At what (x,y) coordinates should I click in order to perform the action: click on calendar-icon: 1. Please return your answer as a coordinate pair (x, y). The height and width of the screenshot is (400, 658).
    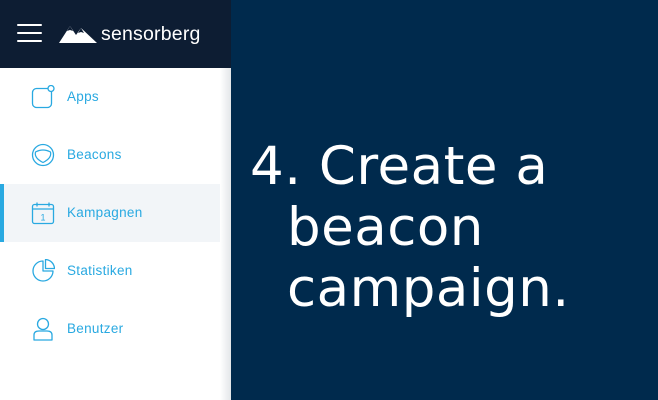
    Looking at the image, I should click on (43, 213).